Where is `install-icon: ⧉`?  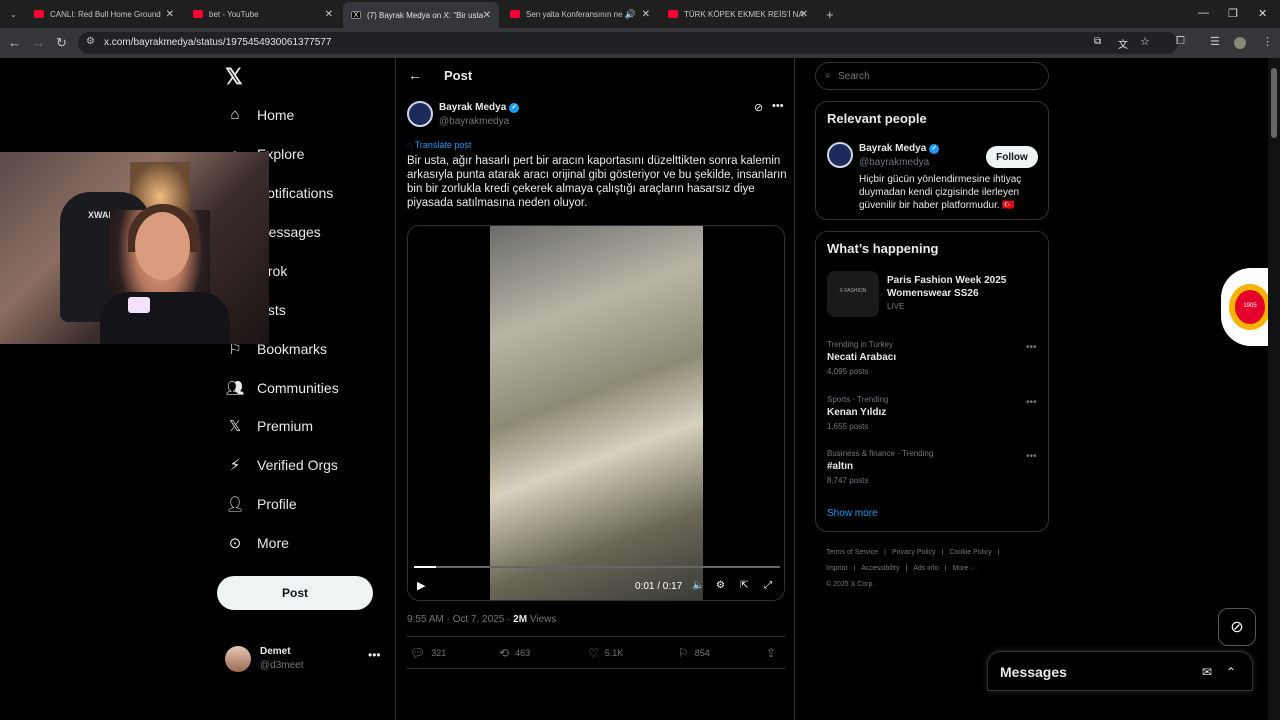
install-icon: ⧉ is located at coordinates (1097, 41).